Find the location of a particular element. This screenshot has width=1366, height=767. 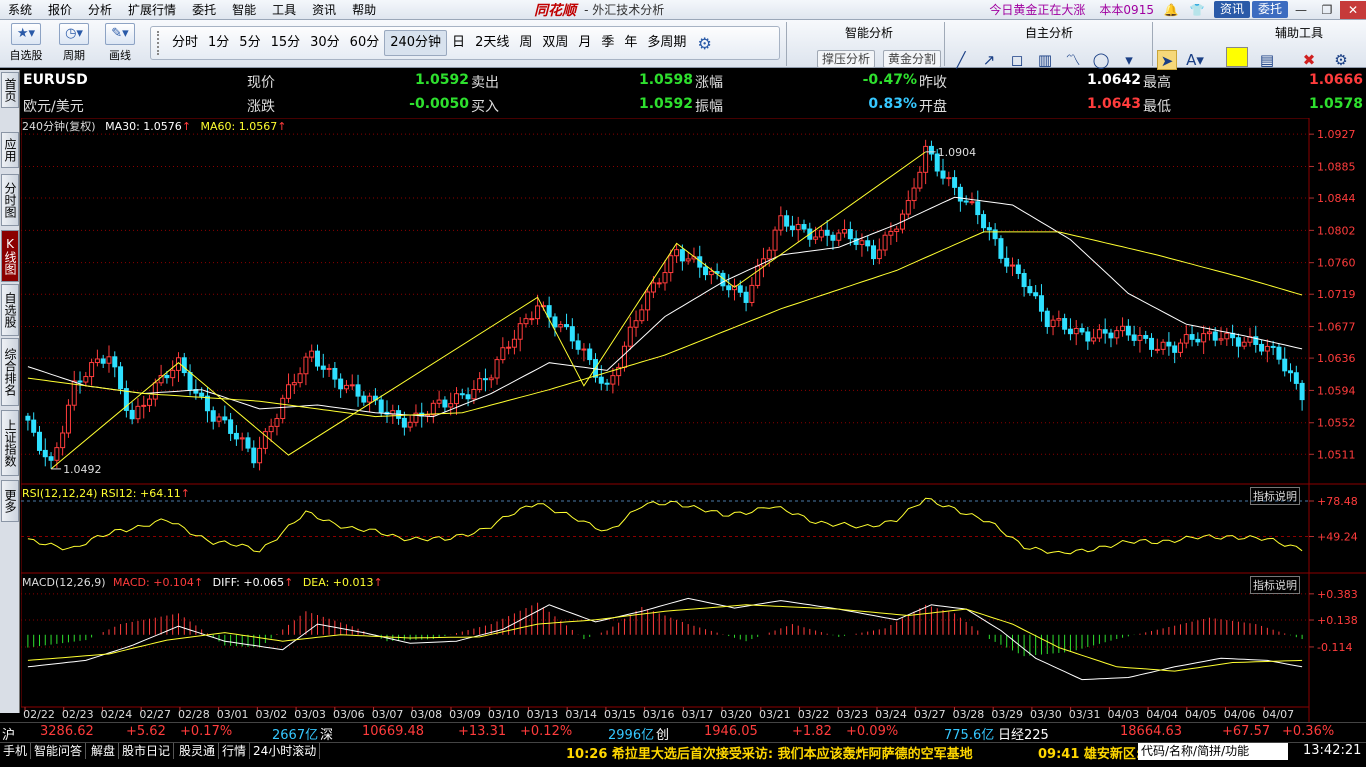

support-resistance-button: 撑压分析 is located at coordinates (846, 59).